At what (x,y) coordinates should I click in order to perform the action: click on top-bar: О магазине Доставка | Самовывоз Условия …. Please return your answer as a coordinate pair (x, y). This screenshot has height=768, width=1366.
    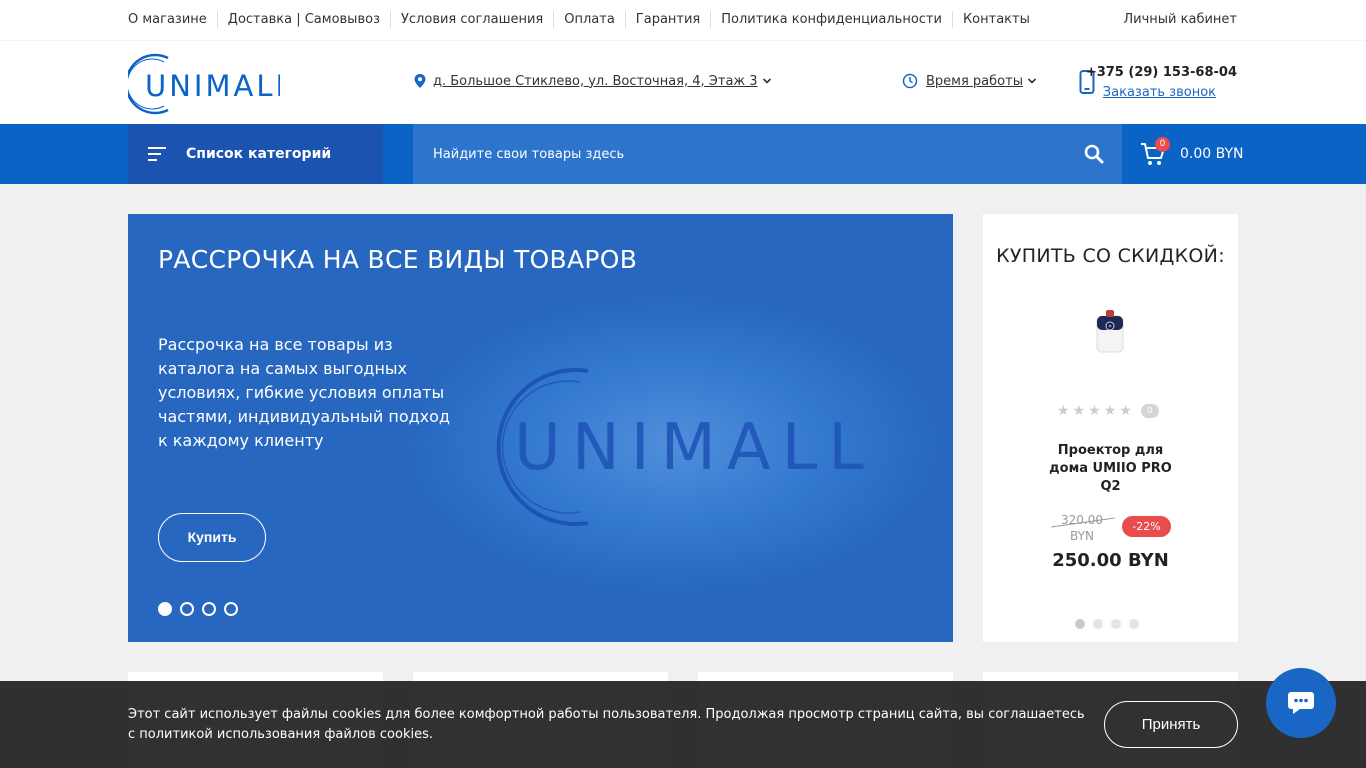
    Looking at the image, I should click on (683, 20).